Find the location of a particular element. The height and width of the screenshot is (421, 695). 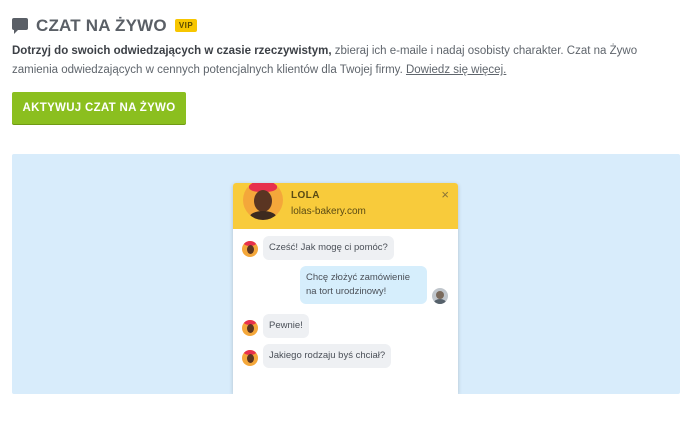

chat-widget-header: LOLA lolas-bakery.com × is located at coordinates (345, 206).